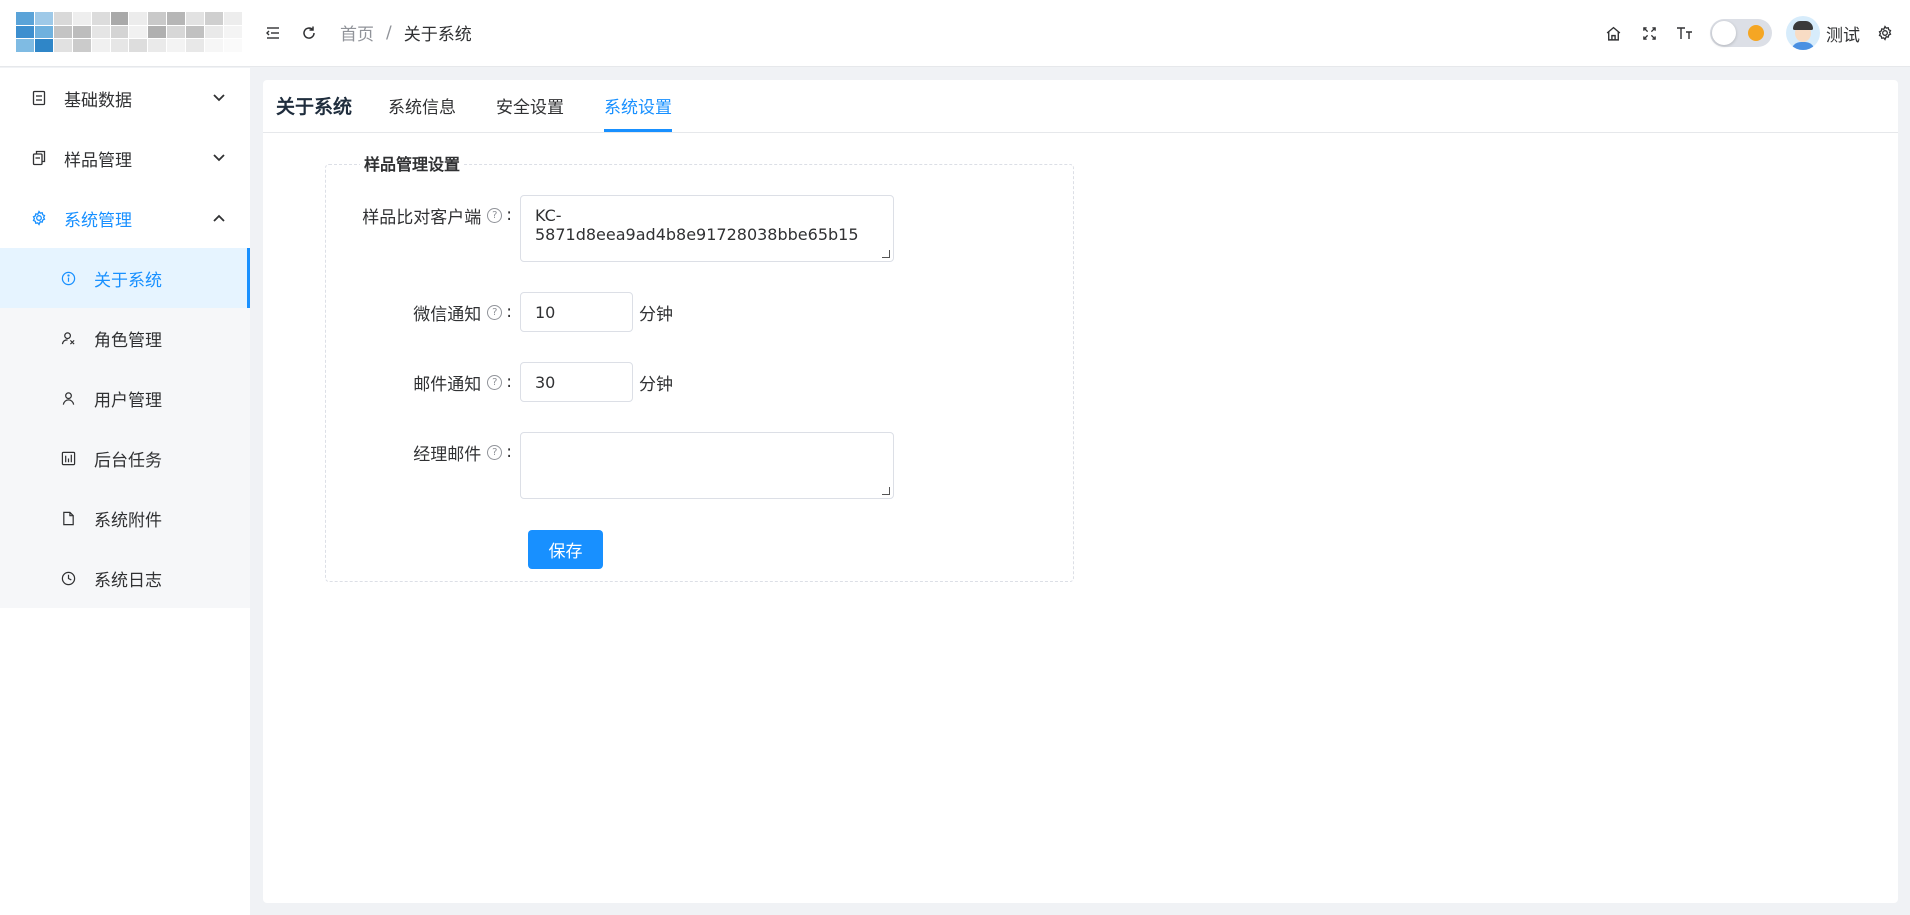 The height and width of the screenshot is (915, 1910). Describe the element at coordinates (68, 578) in the screenshot. I see `clock-icon` at that location.